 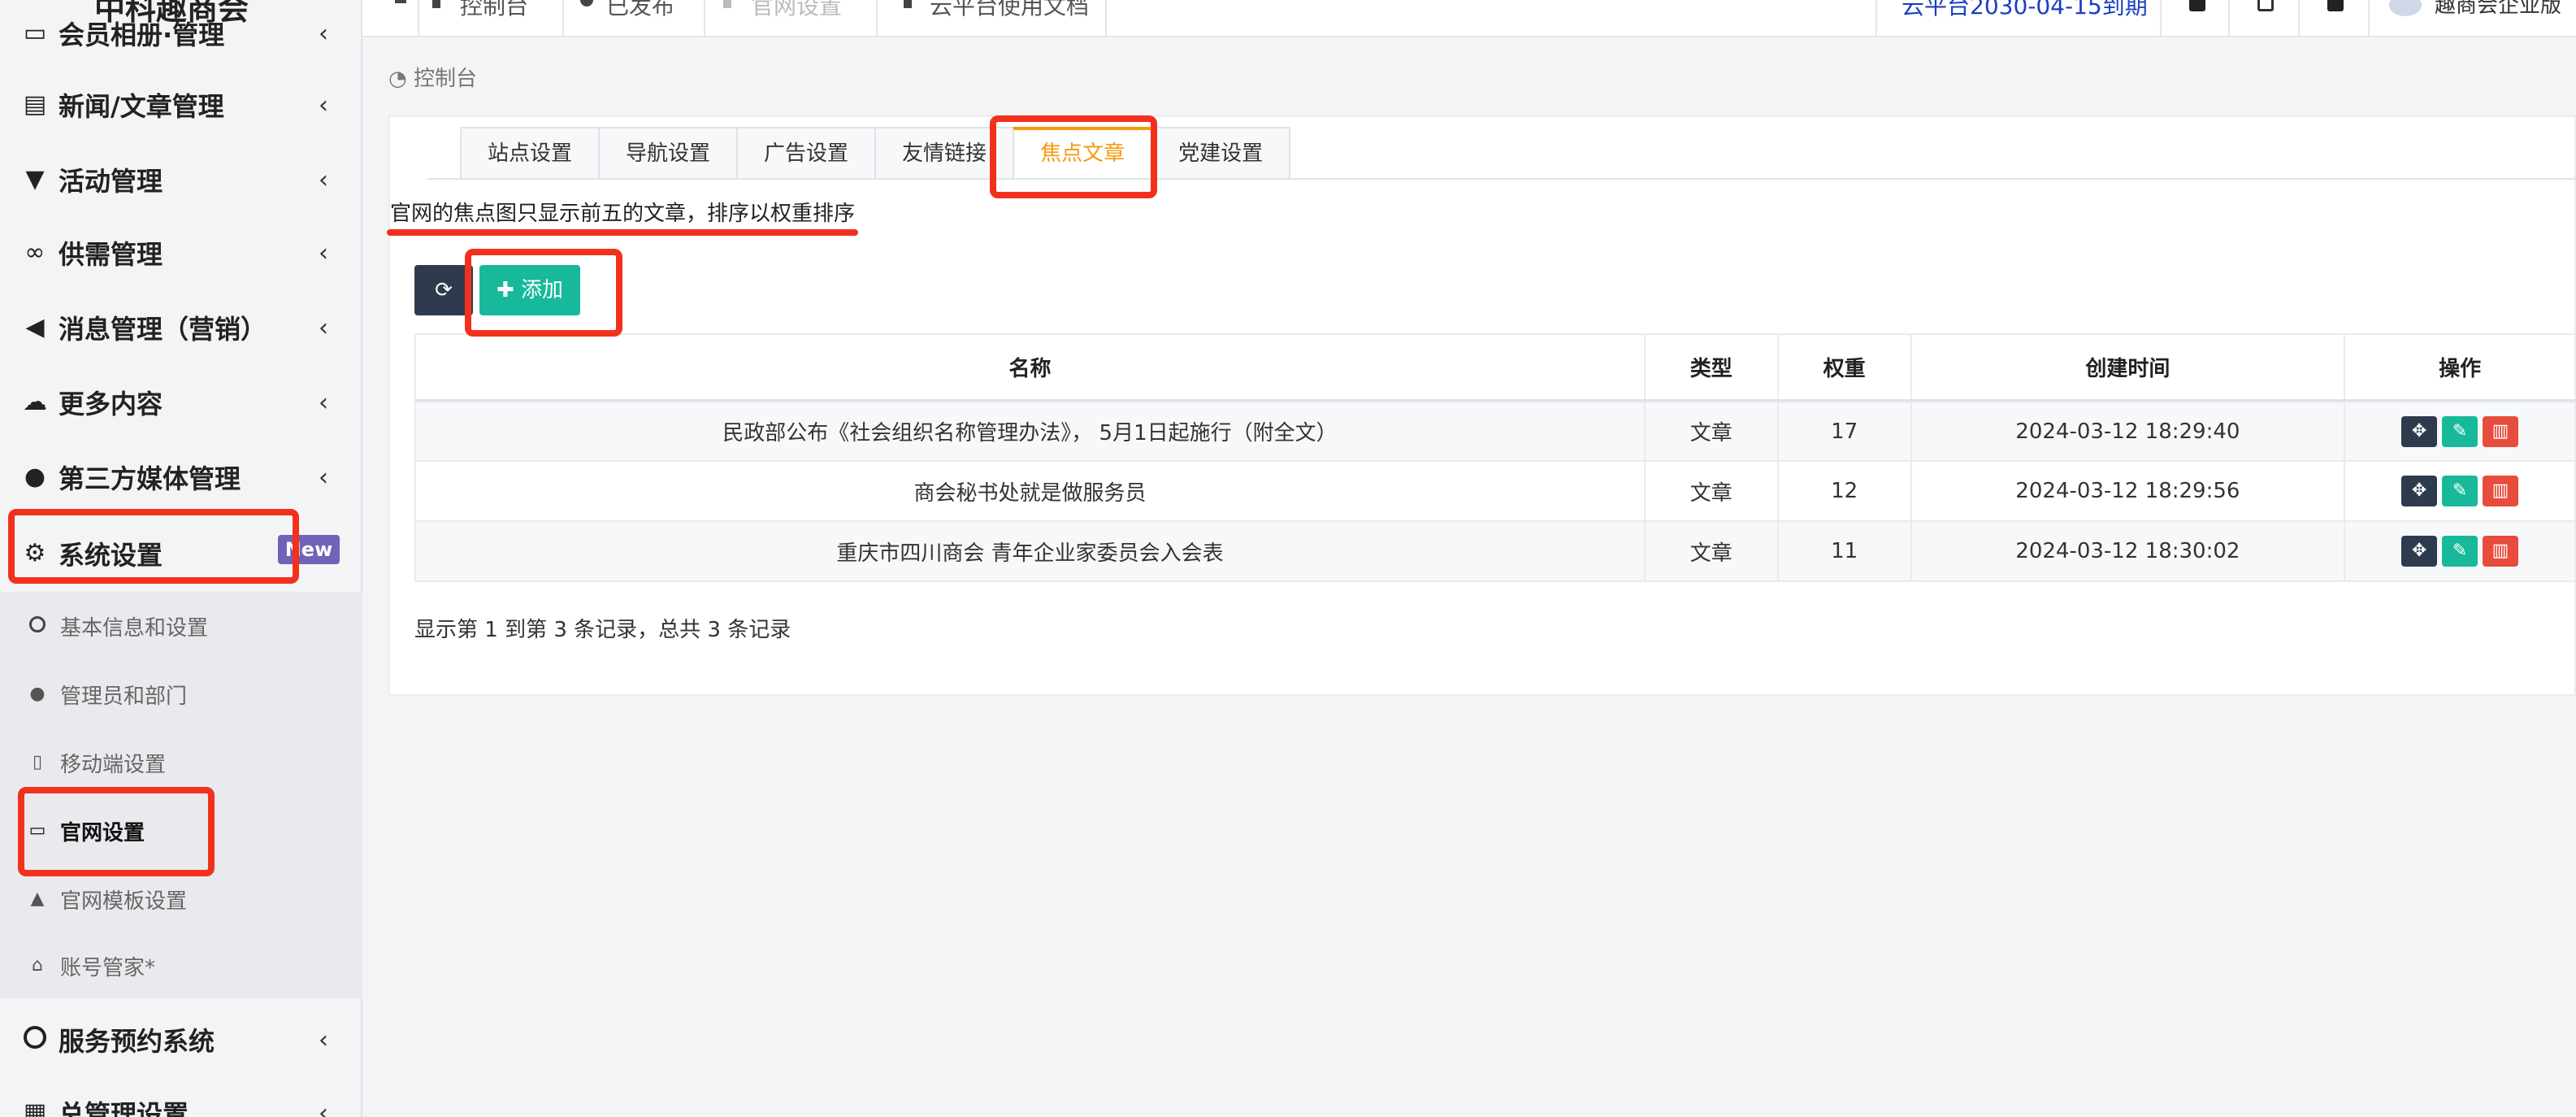 What do you see at coordinates (444, 290) in the screenshot?
I see `refresh-icon: ⟳` at bounding box center [444, 290].